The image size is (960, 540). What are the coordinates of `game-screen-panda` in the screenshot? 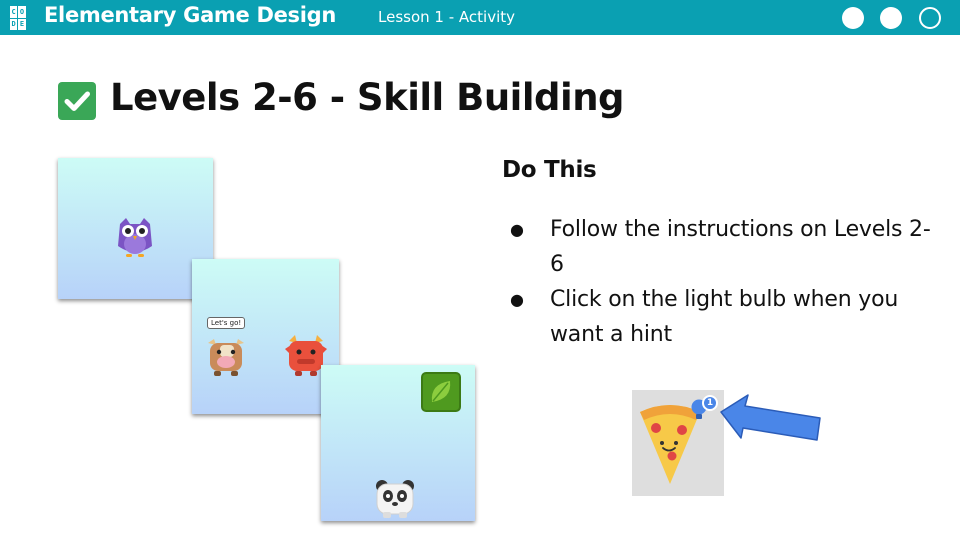 It's located at (398, 443).